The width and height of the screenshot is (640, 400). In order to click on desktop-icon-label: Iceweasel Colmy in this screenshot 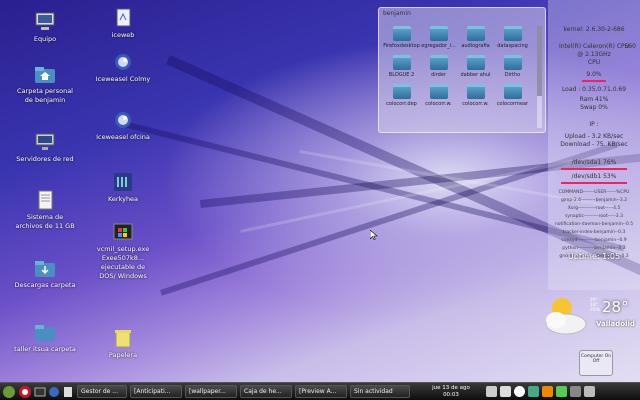, I will do `click(123, 79)`.